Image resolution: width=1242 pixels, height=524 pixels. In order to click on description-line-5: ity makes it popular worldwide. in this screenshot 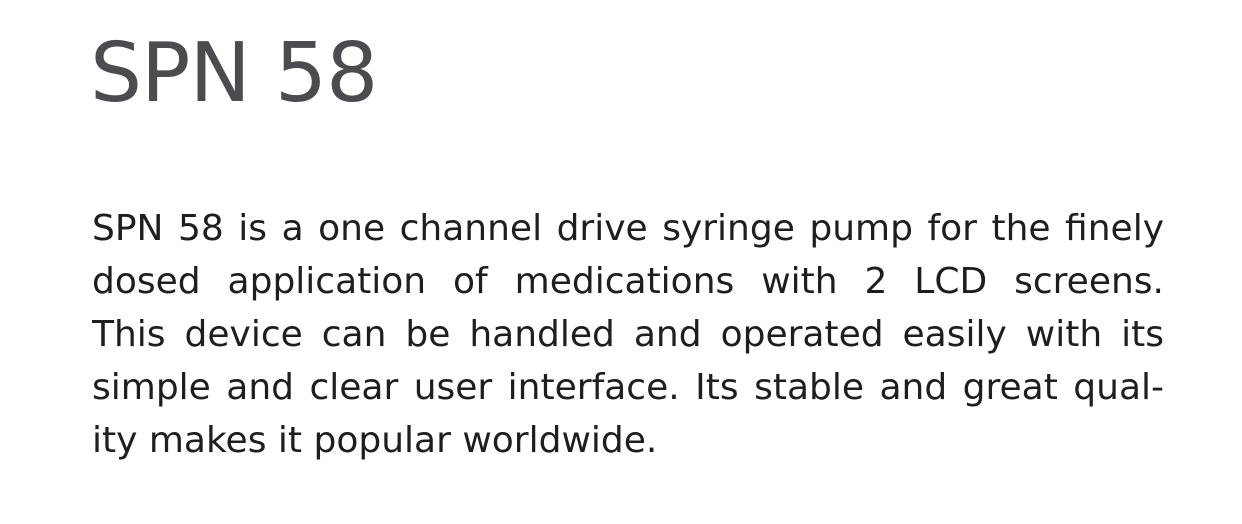, I will do `click(375, 440)`.